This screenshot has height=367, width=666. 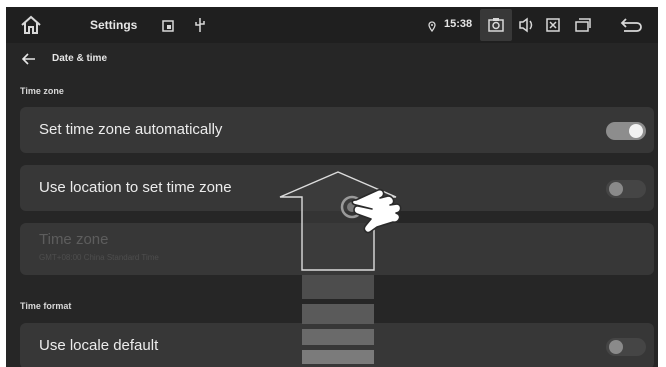 I want to click on clock: 15:38, so click(x=458, y=24).